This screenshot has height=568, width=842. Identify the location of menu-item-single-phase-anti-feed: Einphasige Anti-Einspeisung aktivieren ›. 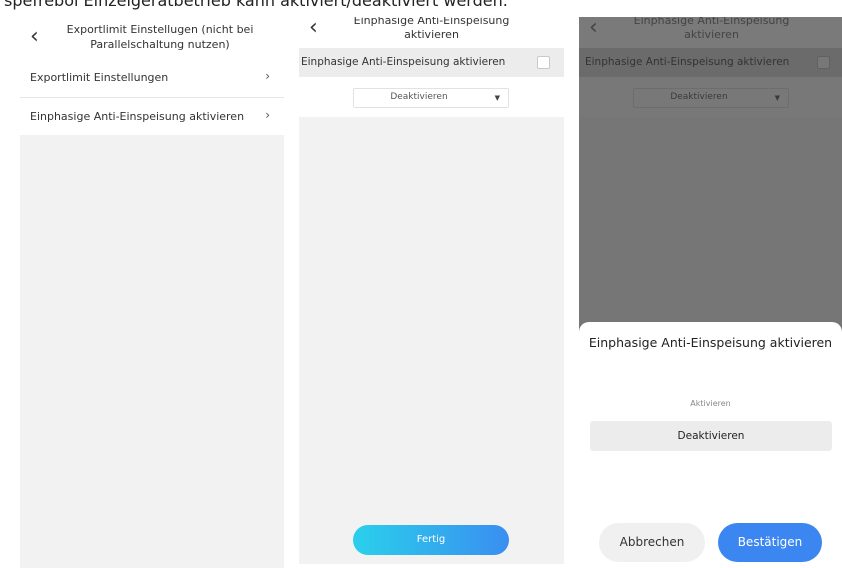
(152, 116).